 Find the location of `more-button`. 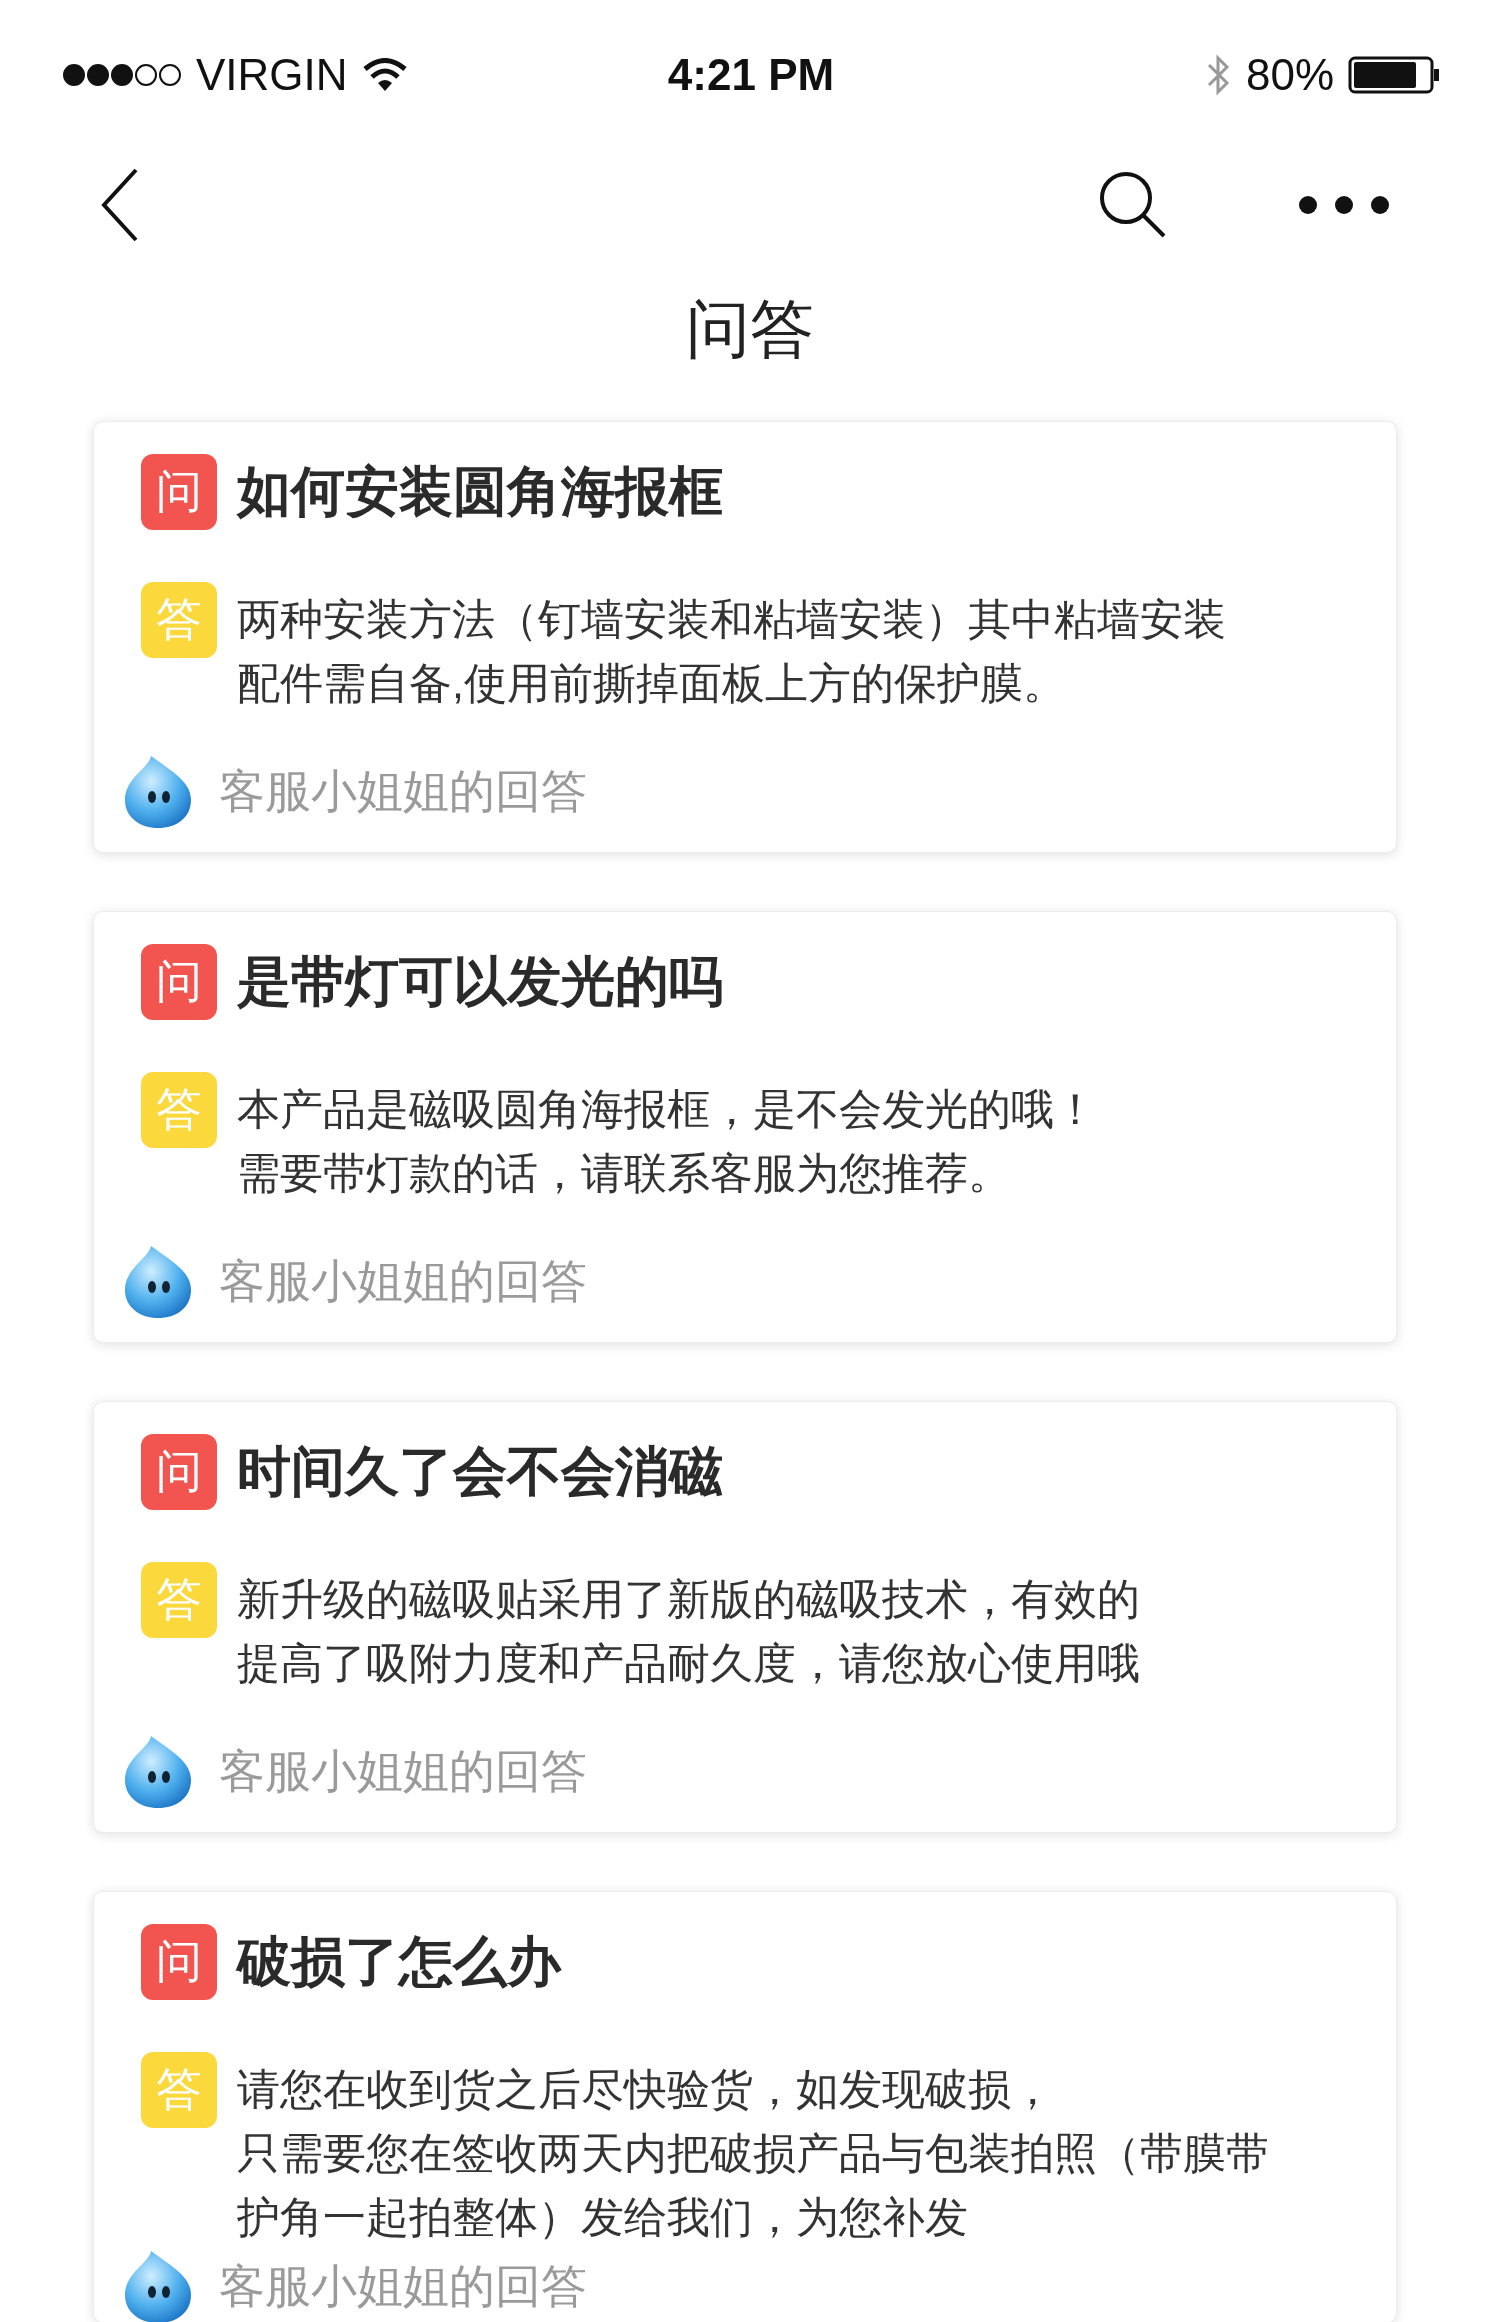

more-button is located at coordinates (1344, 205).